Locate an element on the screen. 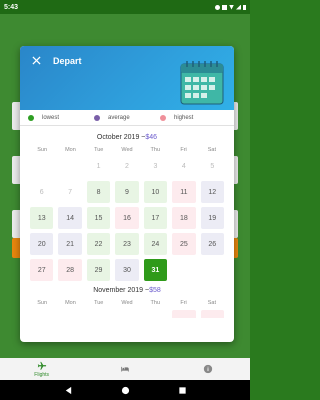  close-button is located at coordinates (36, 60).